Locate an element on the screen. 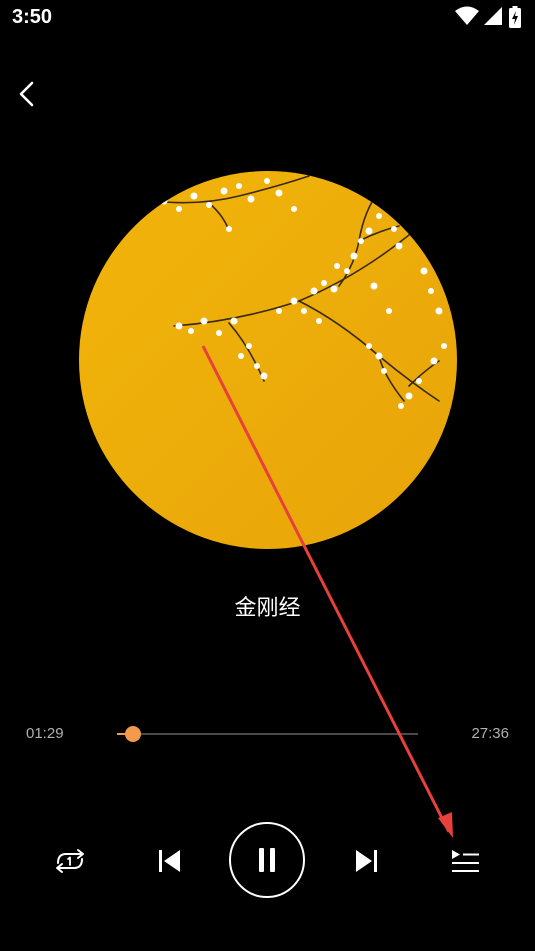  pause-icon is located at coordinates (267, 860).